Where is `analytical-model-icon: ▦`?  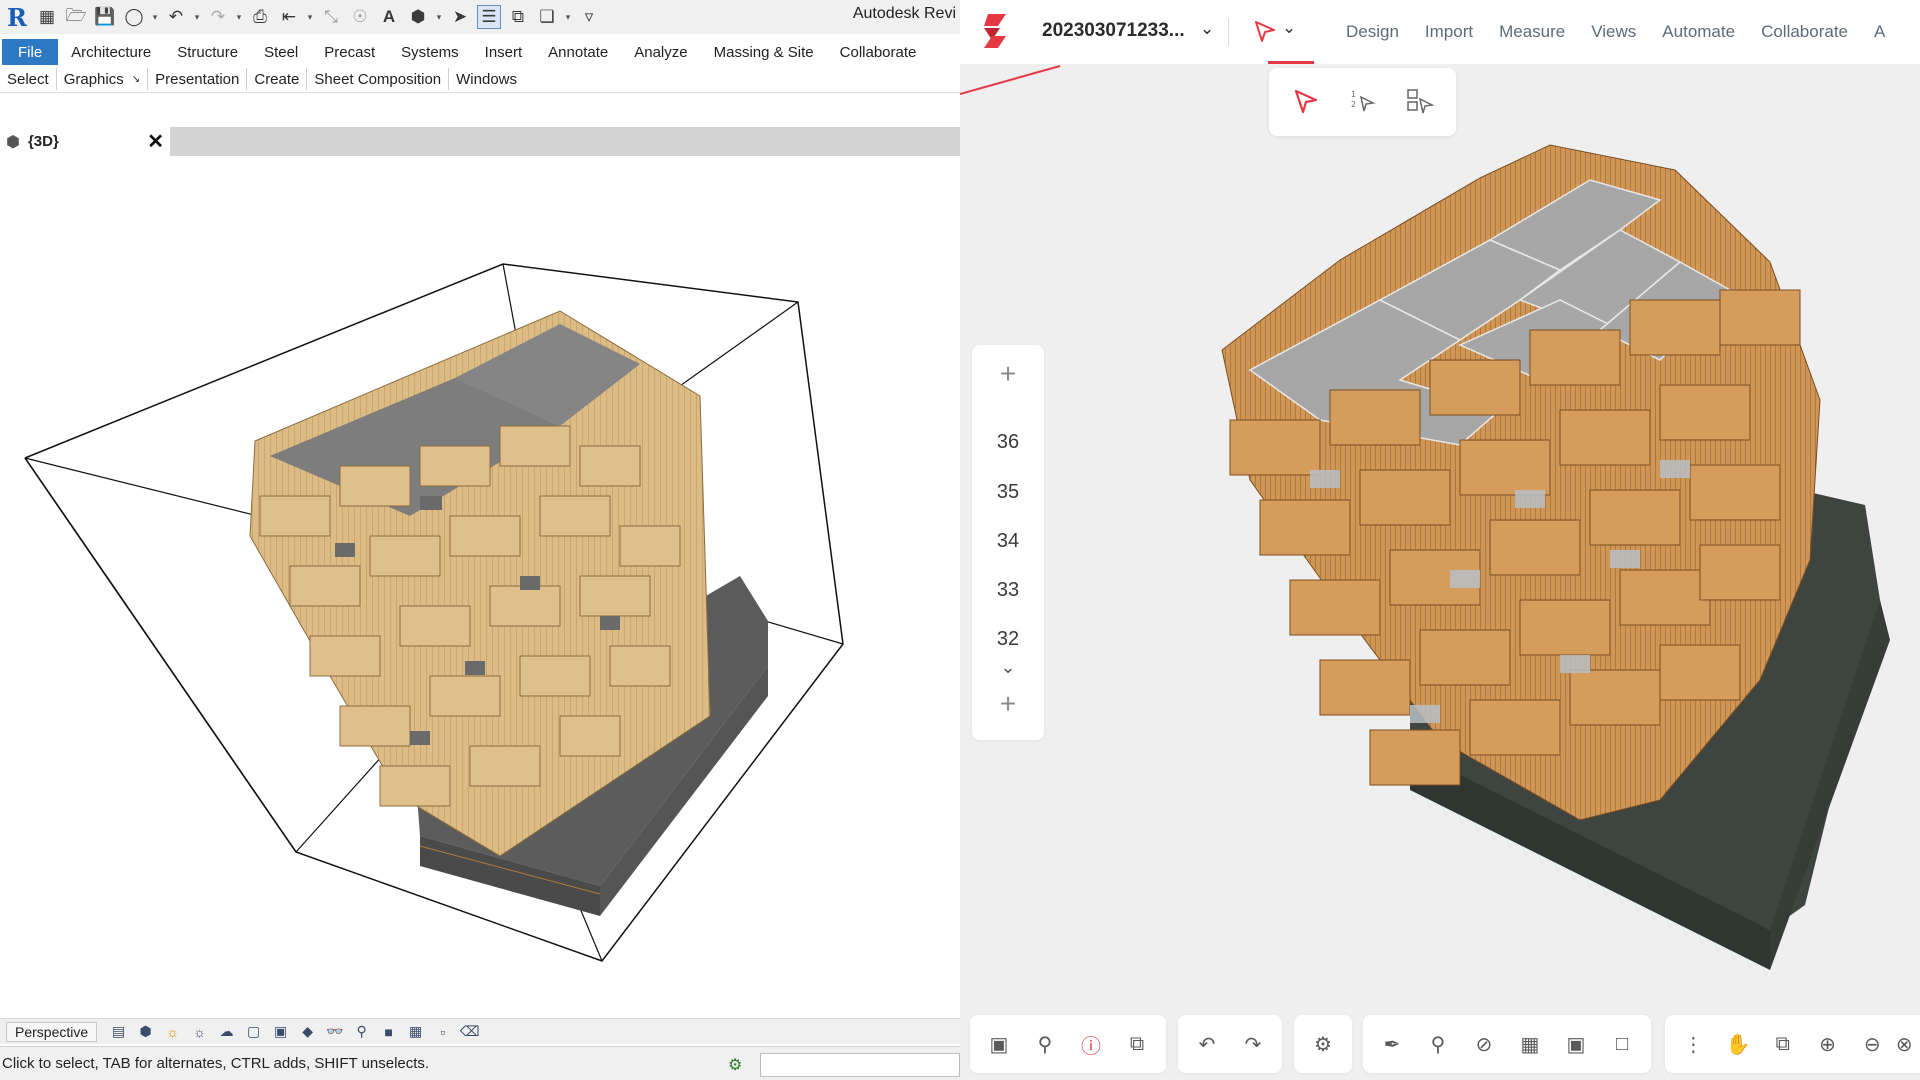 analytical-model-icon: ▦ is located at coordinates (415, 1032).